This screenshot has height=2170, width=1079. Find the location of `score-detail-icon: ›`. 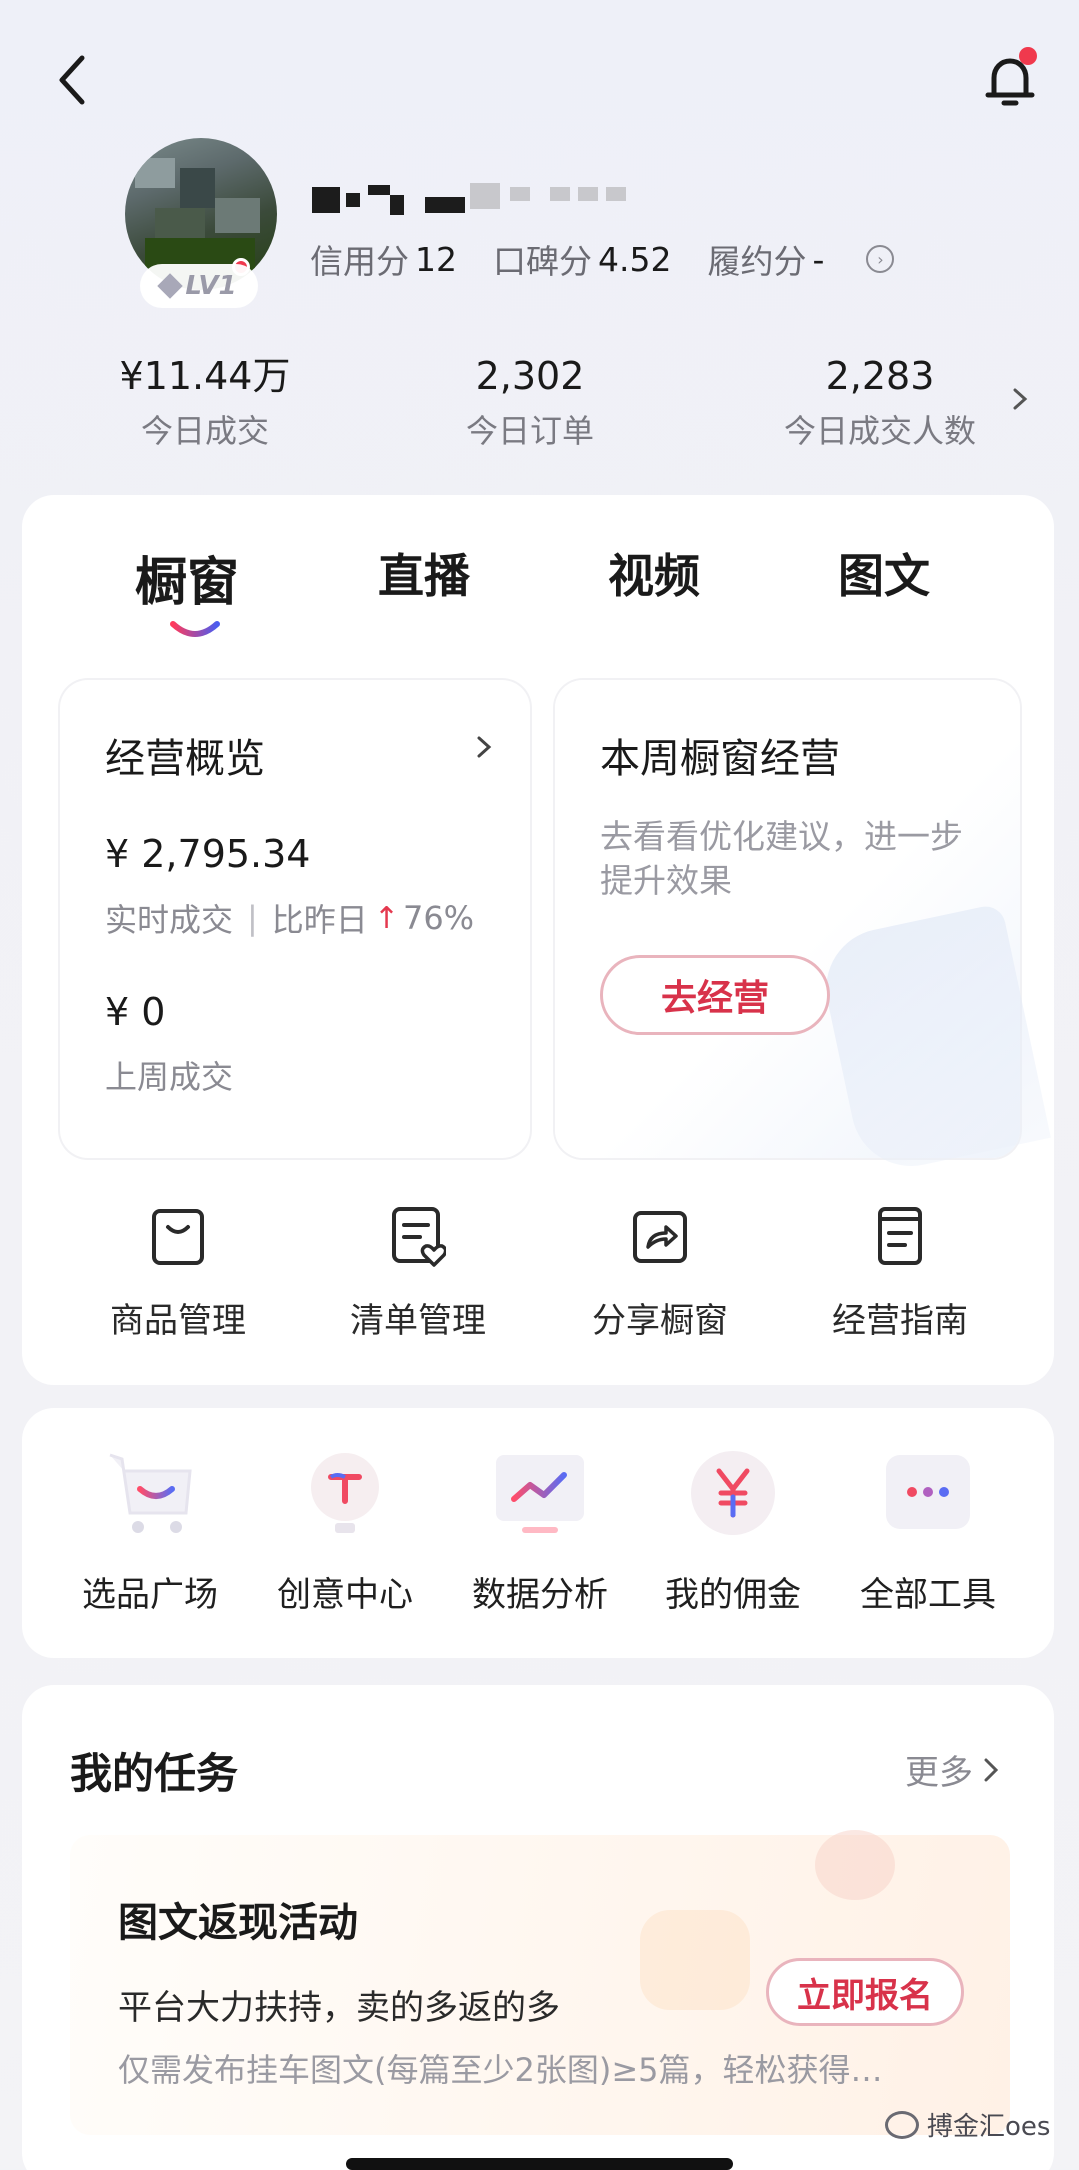

score-detail-icon: › is located at coordinates (880, 259).